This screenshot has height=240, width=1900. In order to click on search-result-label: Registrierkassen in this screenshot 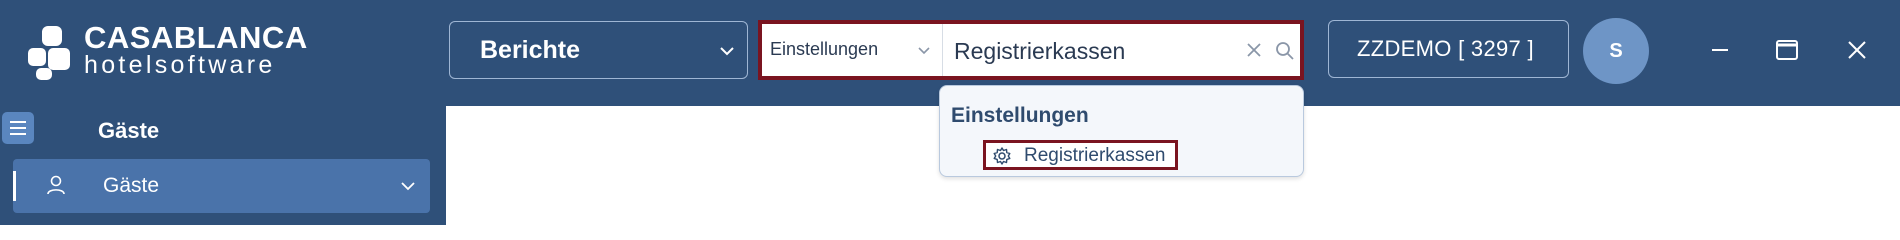, I will do `click(1095, 155)`.